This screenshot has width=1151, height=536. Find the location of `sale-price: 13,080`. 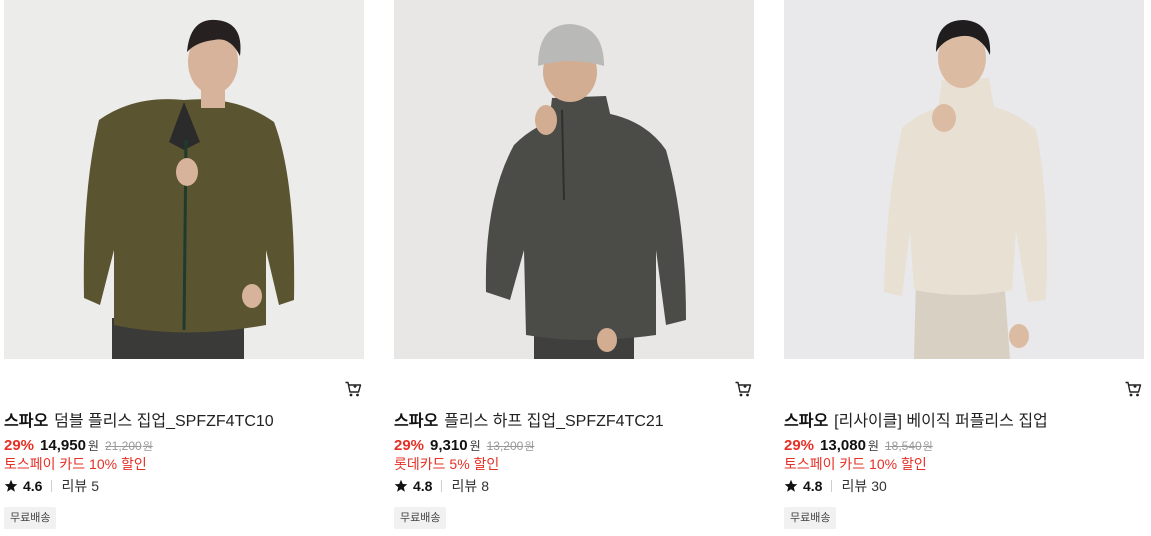

sale-price: 13,080 is located at coordinates (843, 445).